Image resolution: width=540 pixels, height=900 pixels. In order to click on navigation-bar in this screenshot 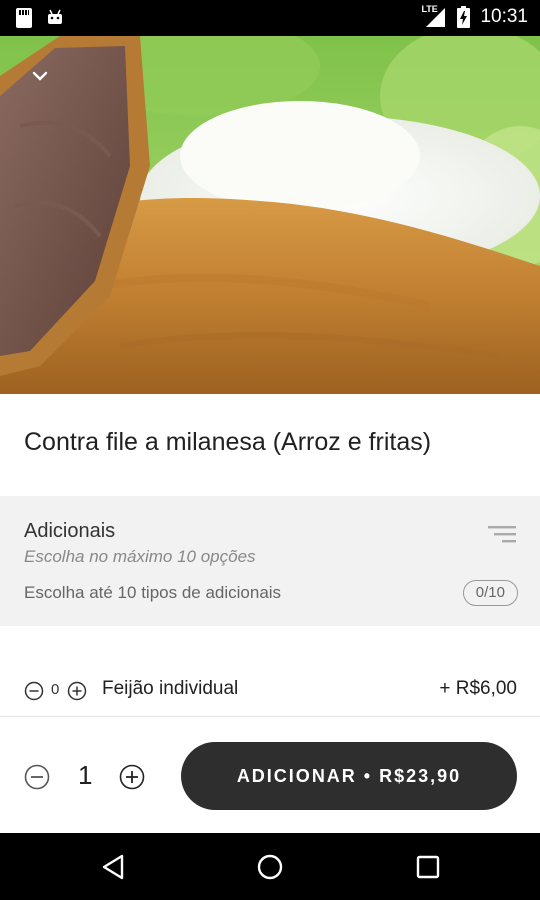, I will do `click(270, 866)`.